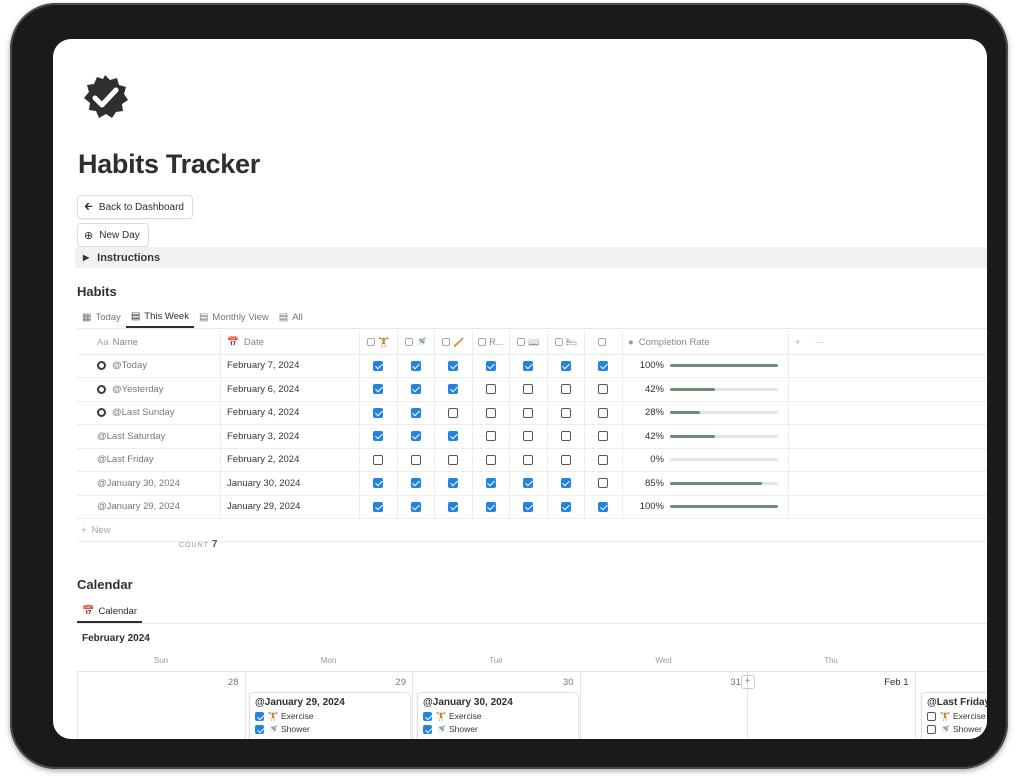 The image size is (1024, 780). I want to click on back-to-dashboard-button: 🡰 Back to Dashboard, so click(135, 207).